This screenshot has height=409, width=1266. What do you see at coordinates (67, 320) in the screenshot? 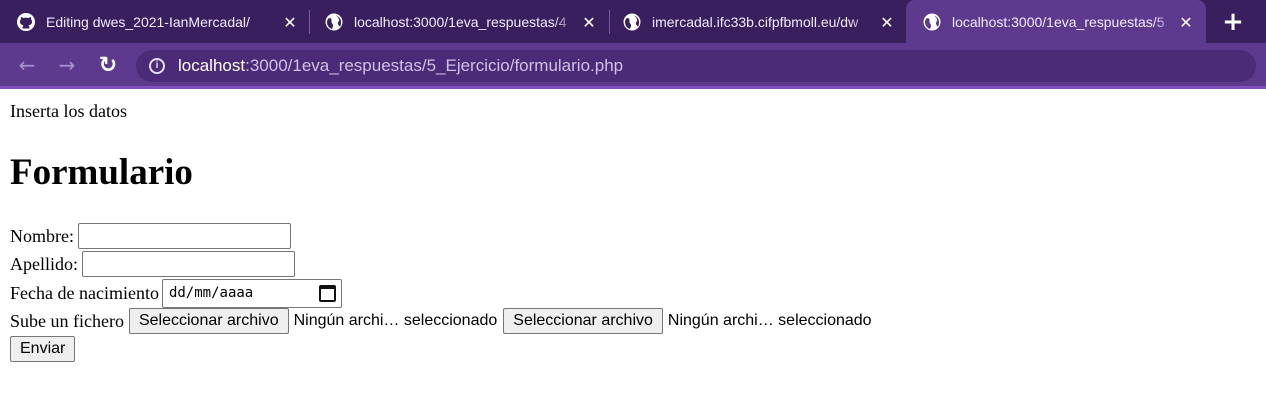
I see `fichero-label: Sube un fichero` at bounding box center [67, 320].